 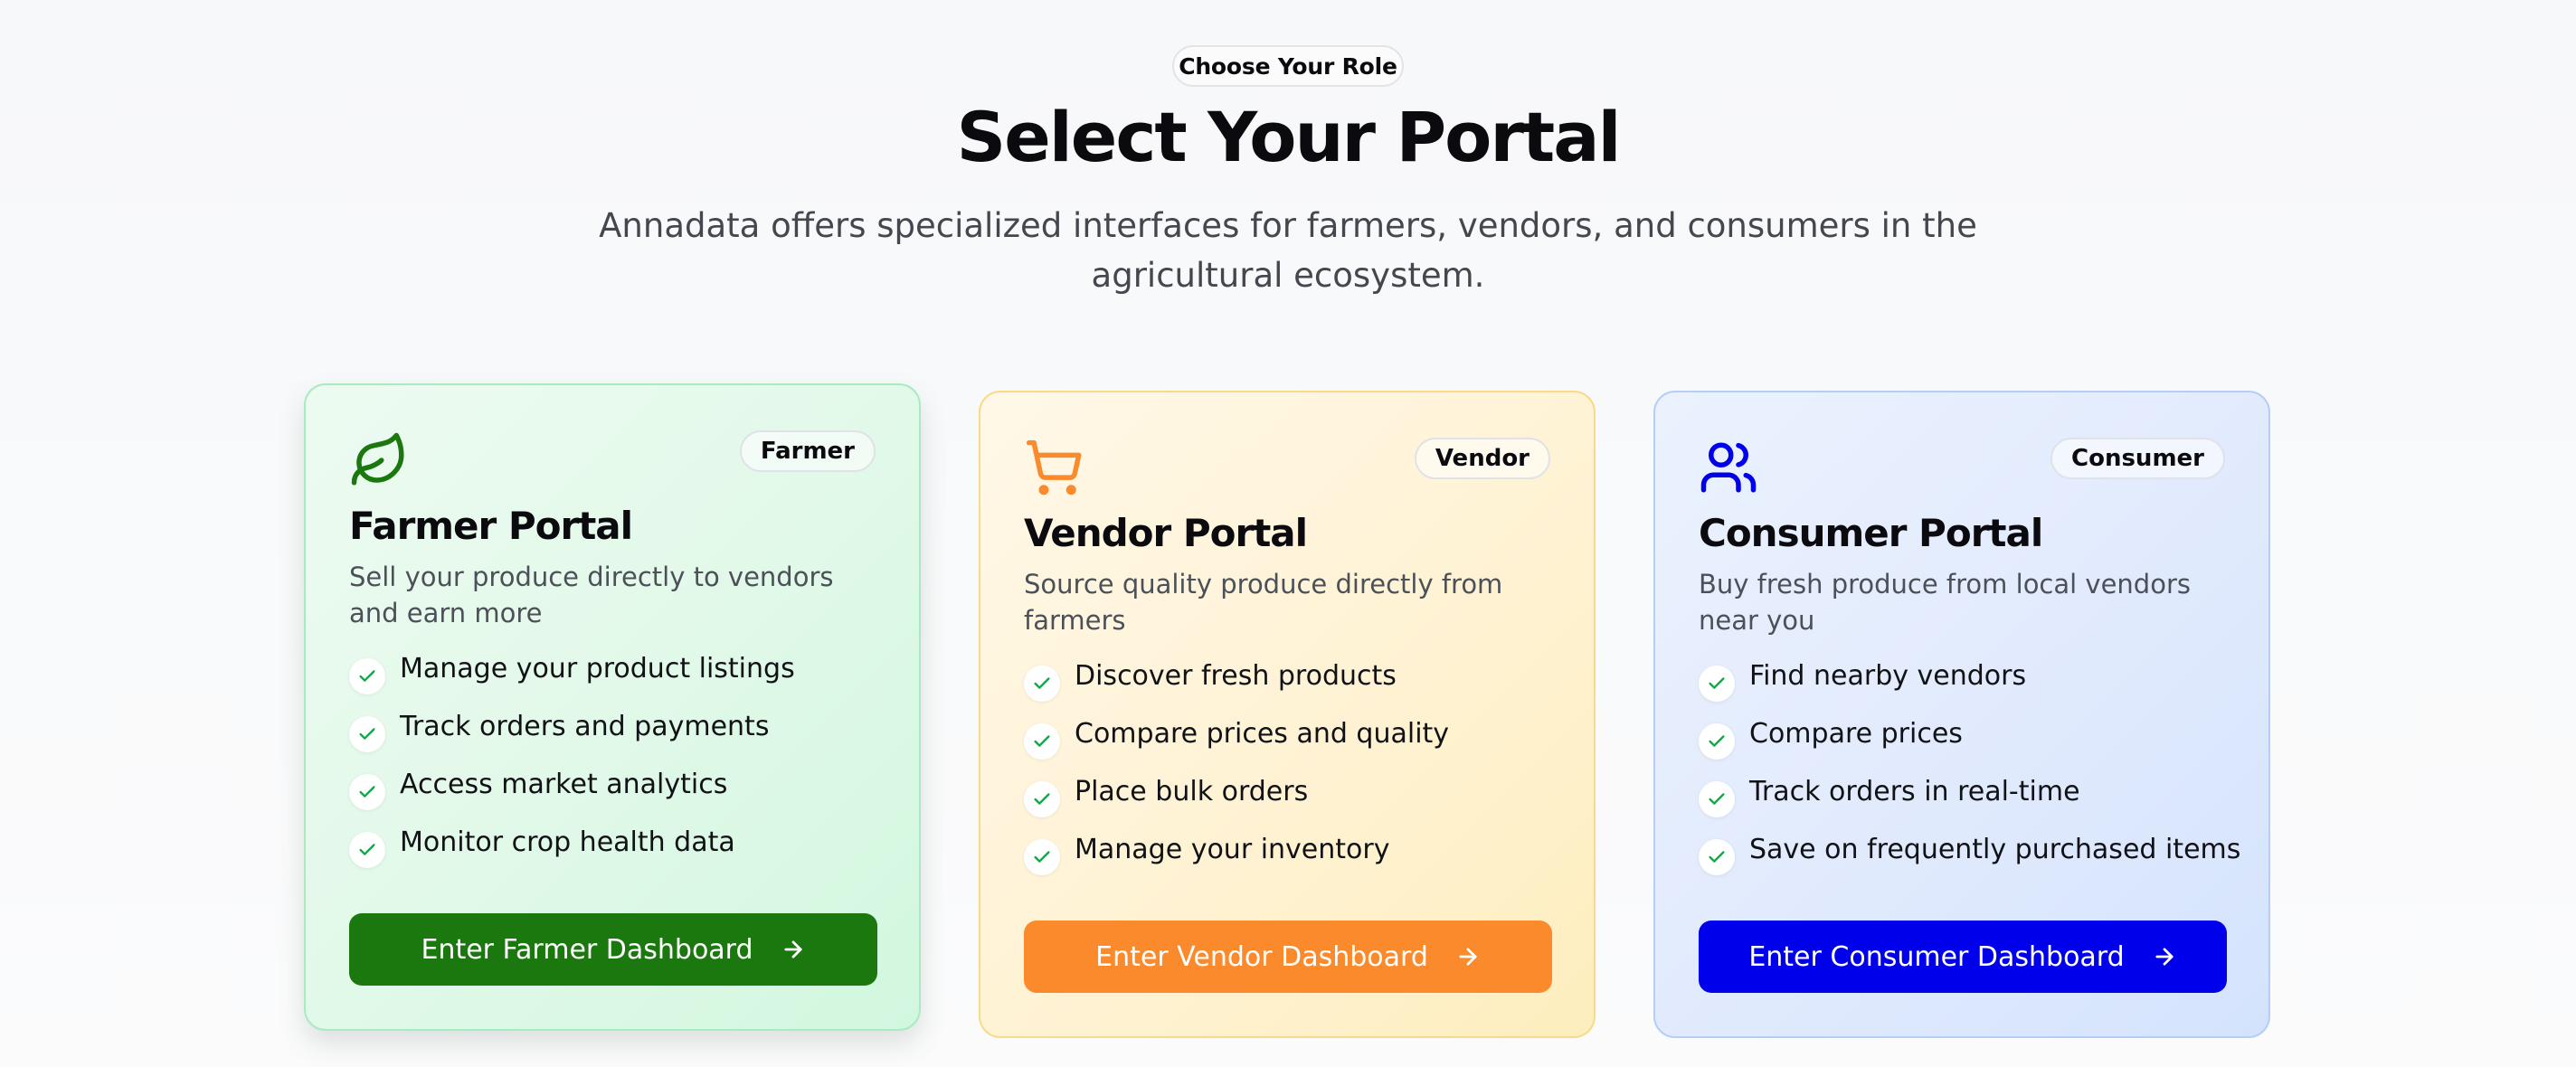 I want to click on feature-item: Find nearby vendors, so click(x=1969, y=687).